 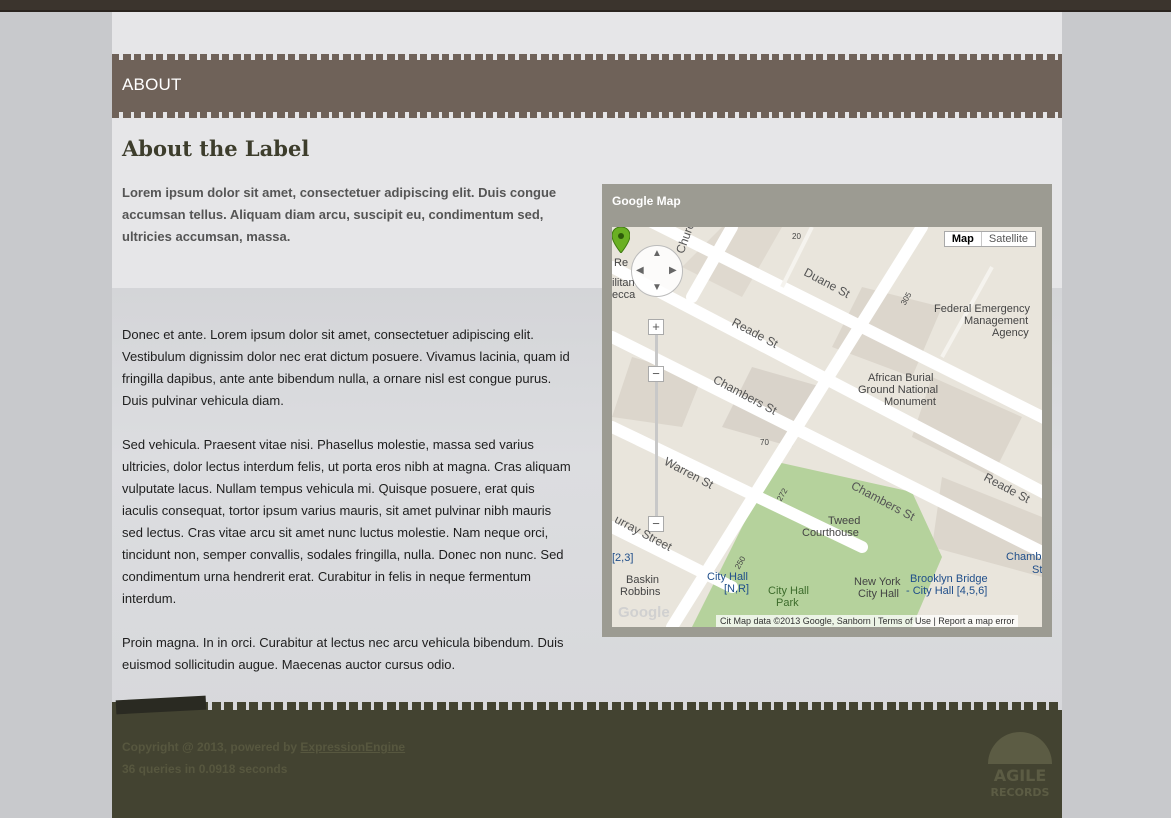 I want to click on logo-word-records: RECORDS, so click(x=1020, y=792).